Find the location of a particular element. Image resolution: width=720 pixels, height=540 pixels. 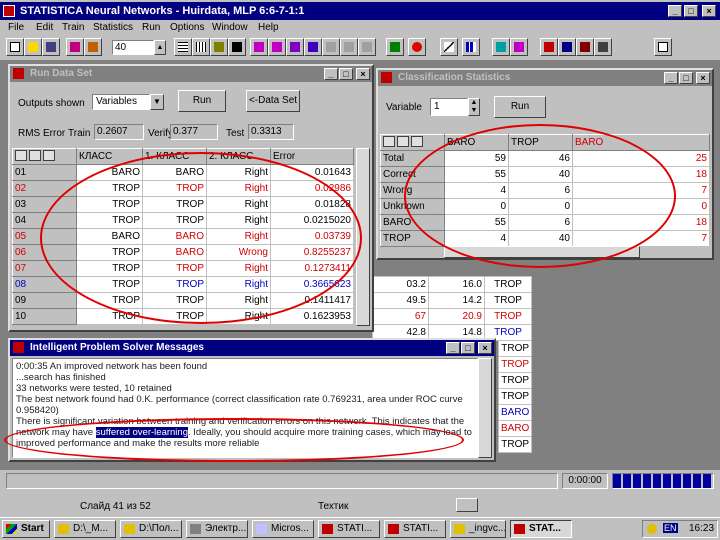

bg-side-cell: BARO is located at coordinates (515, 412).